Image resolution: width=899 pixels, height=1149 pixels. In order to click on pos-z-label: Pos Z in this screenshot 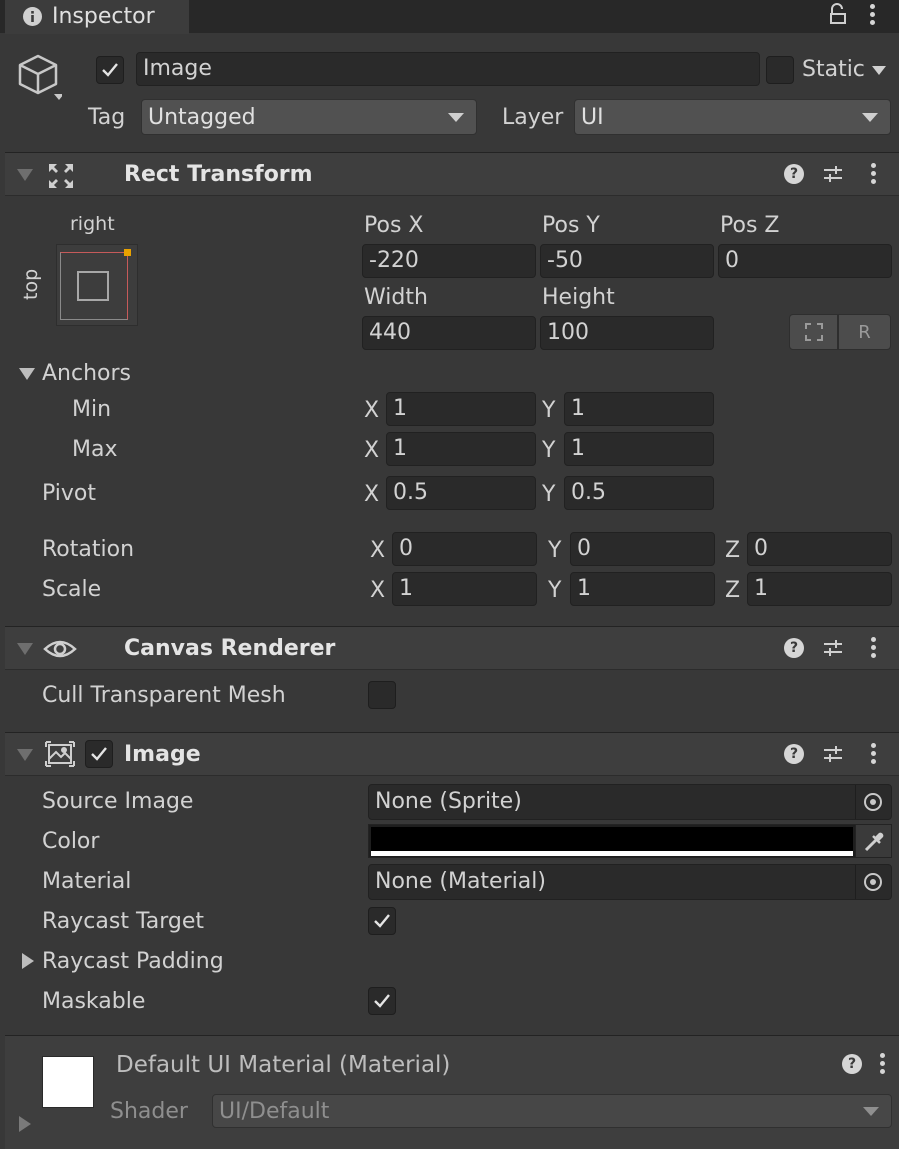, I will do `click(750, 225)`.